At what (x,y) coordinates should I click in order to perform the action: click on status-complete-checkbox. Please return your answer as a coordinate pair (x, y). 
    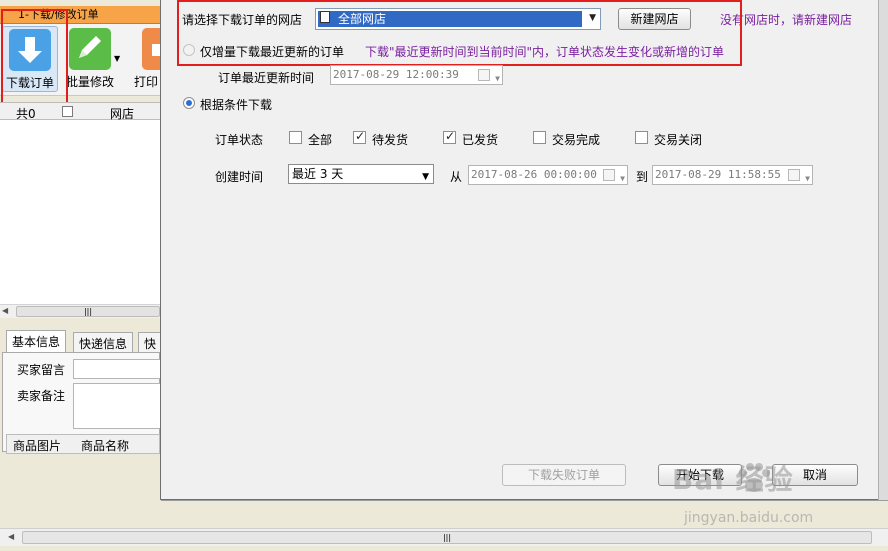
    Looking at the image, I should click on (539, 137).